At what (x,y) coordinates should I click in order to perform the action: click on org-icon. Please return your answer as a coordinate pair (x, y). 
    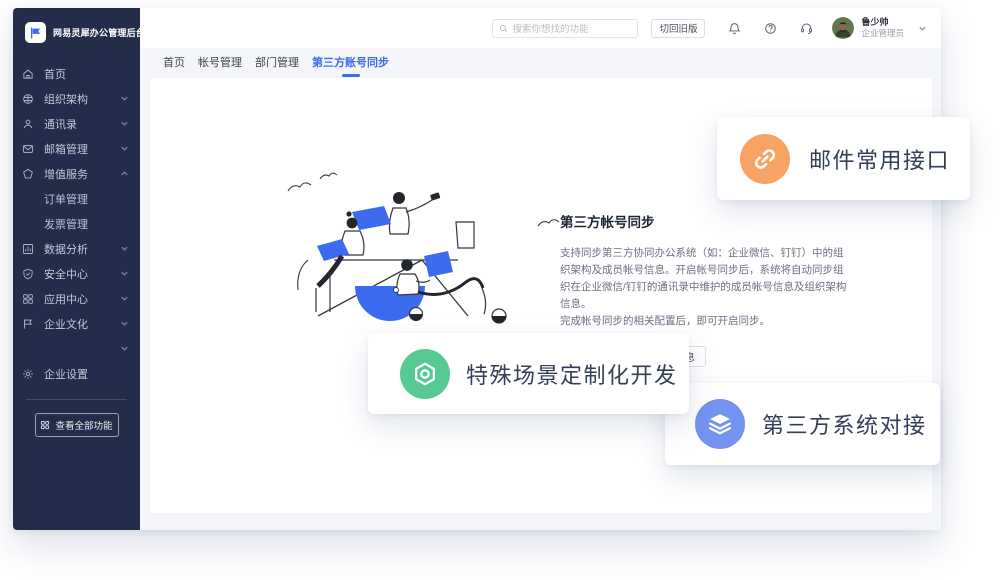
    Looking at the image, I should click on (28, 99).